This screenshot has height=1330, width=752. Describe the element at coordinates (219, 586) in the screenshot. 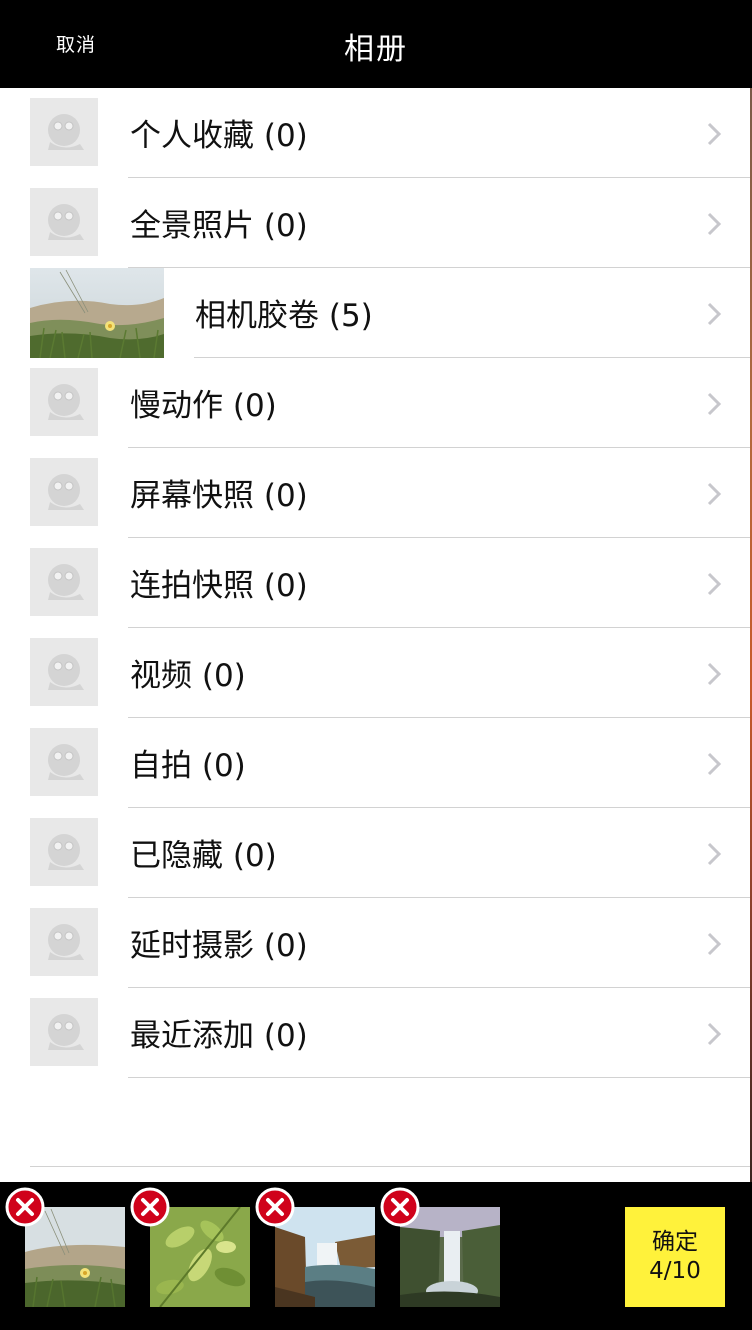

I see `album-label: 连拍快照 (0)` at that location.